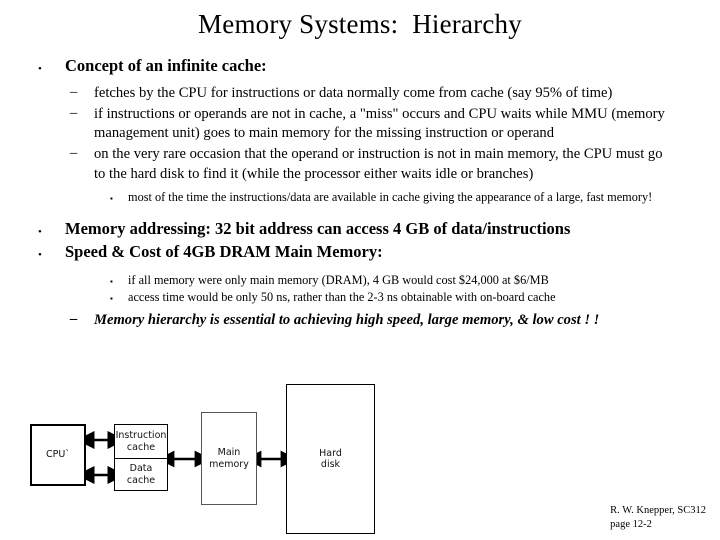 This screenshot has width=720, height=540. I want to click on diagram-box-instruction-cache-label: Instruction cache, so click(141, 441).